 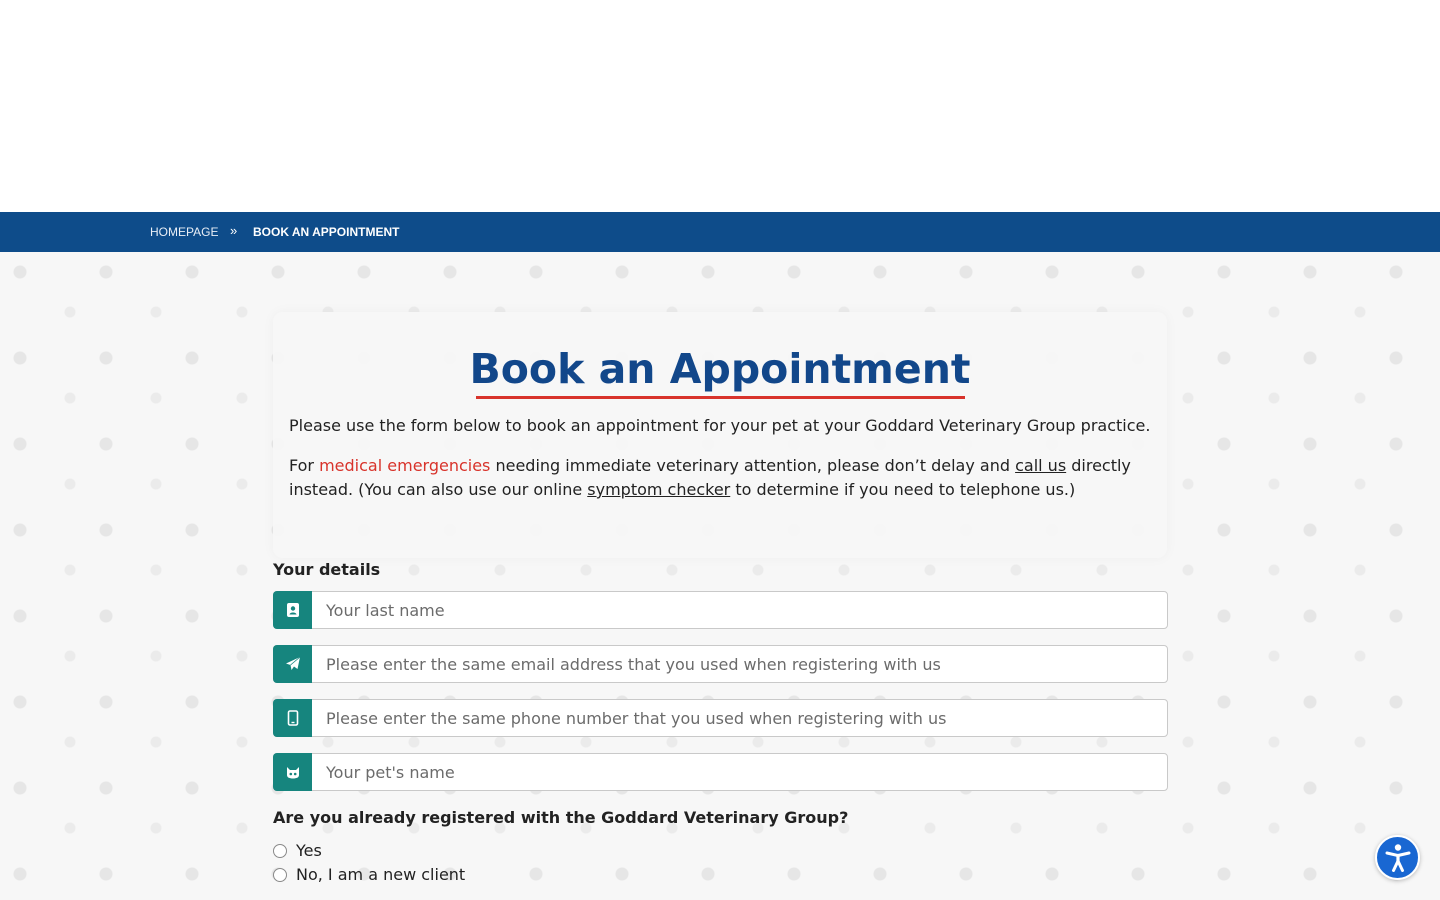 I want to click on last-name-field-group, so click(x=720, y=610).